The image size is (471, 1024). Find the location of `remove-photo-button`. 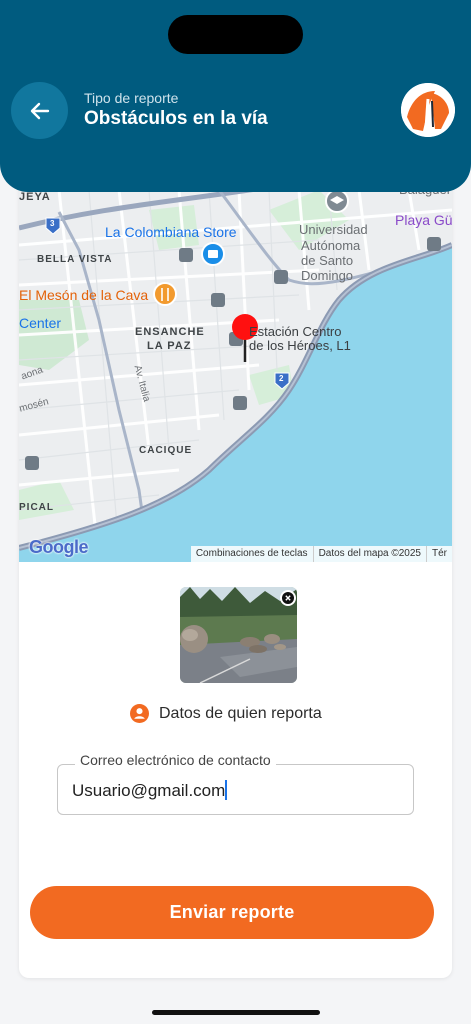

remove-photo-button is located at coordinates (288, 598).